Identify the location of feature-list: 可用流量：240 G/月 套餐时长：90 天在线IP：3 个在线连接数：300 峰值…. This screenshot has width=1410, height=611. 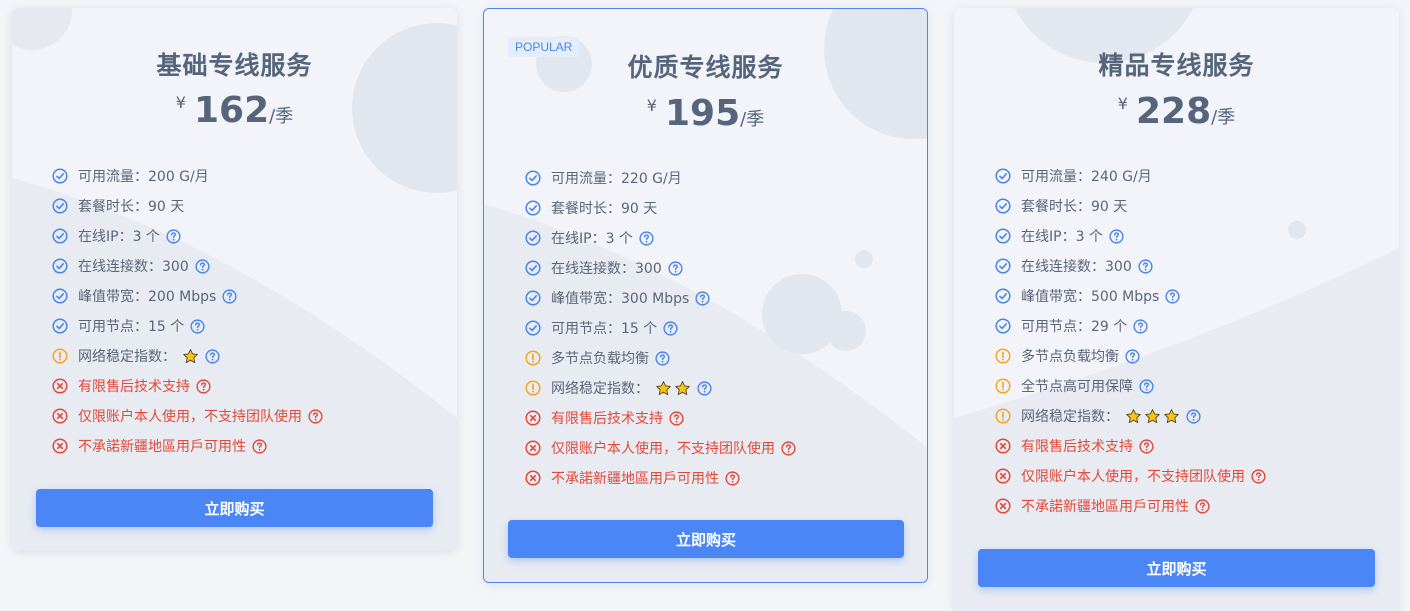
(1130, 341).